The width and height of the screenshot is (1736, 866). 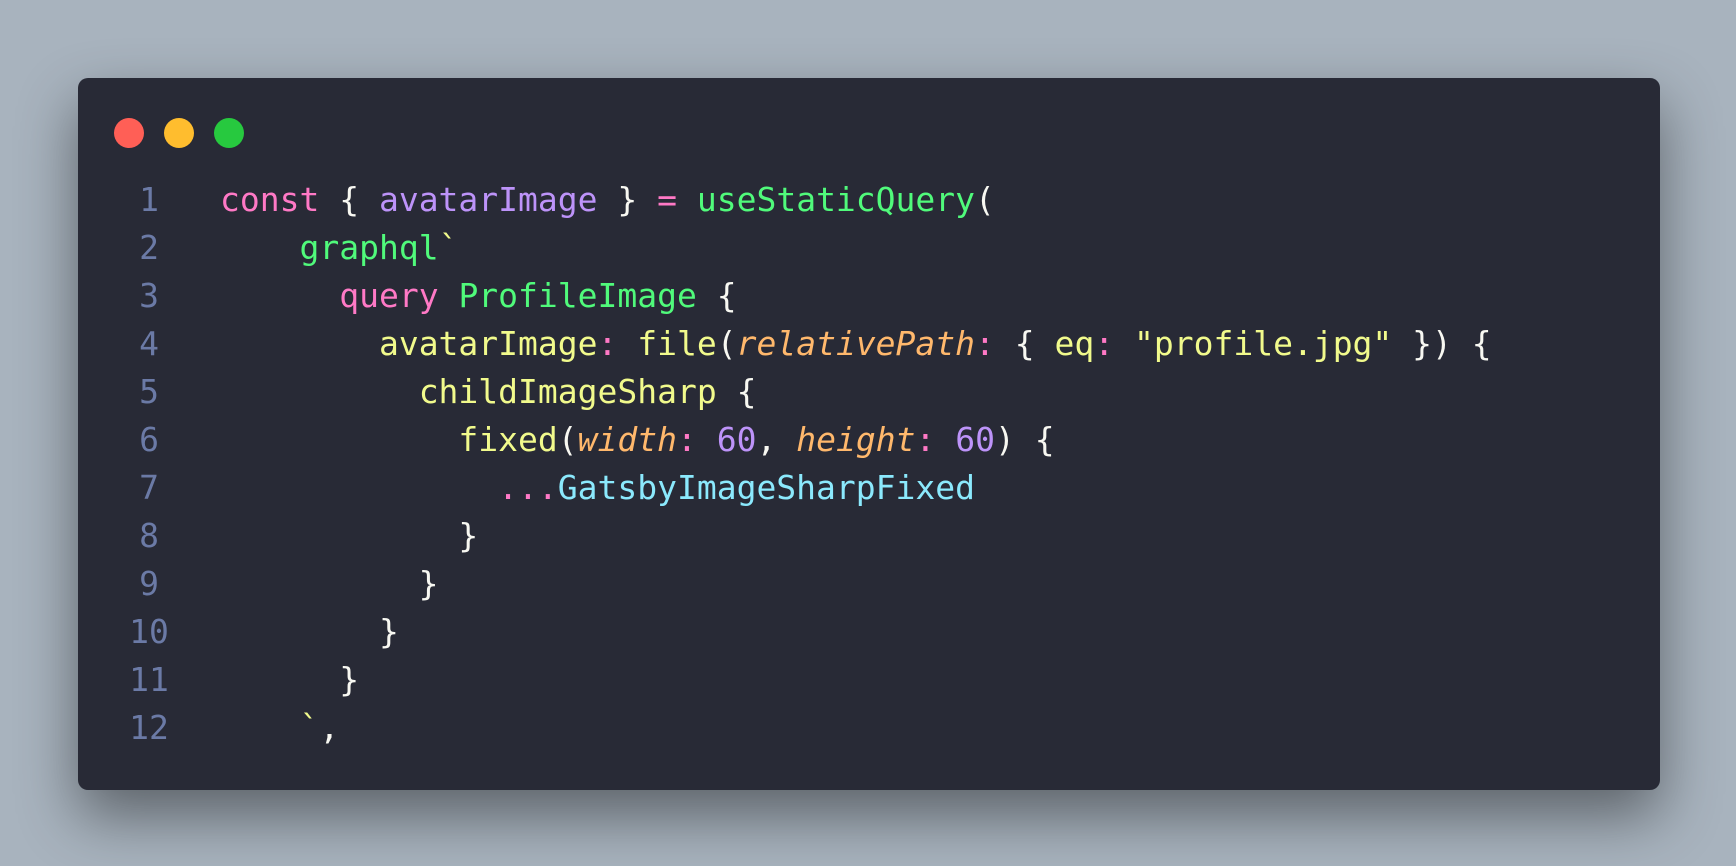 I want to click on close-dot, so click(x=129, y=133).